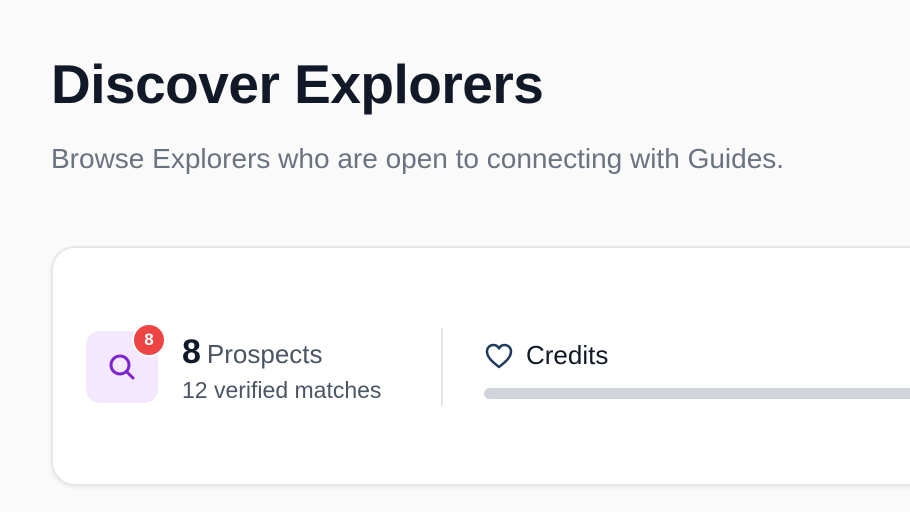  What do you see at coordinates (297, 84) in the screenshot?
I see `page-title: Discover Explorers` at bounding box center [297, 84].